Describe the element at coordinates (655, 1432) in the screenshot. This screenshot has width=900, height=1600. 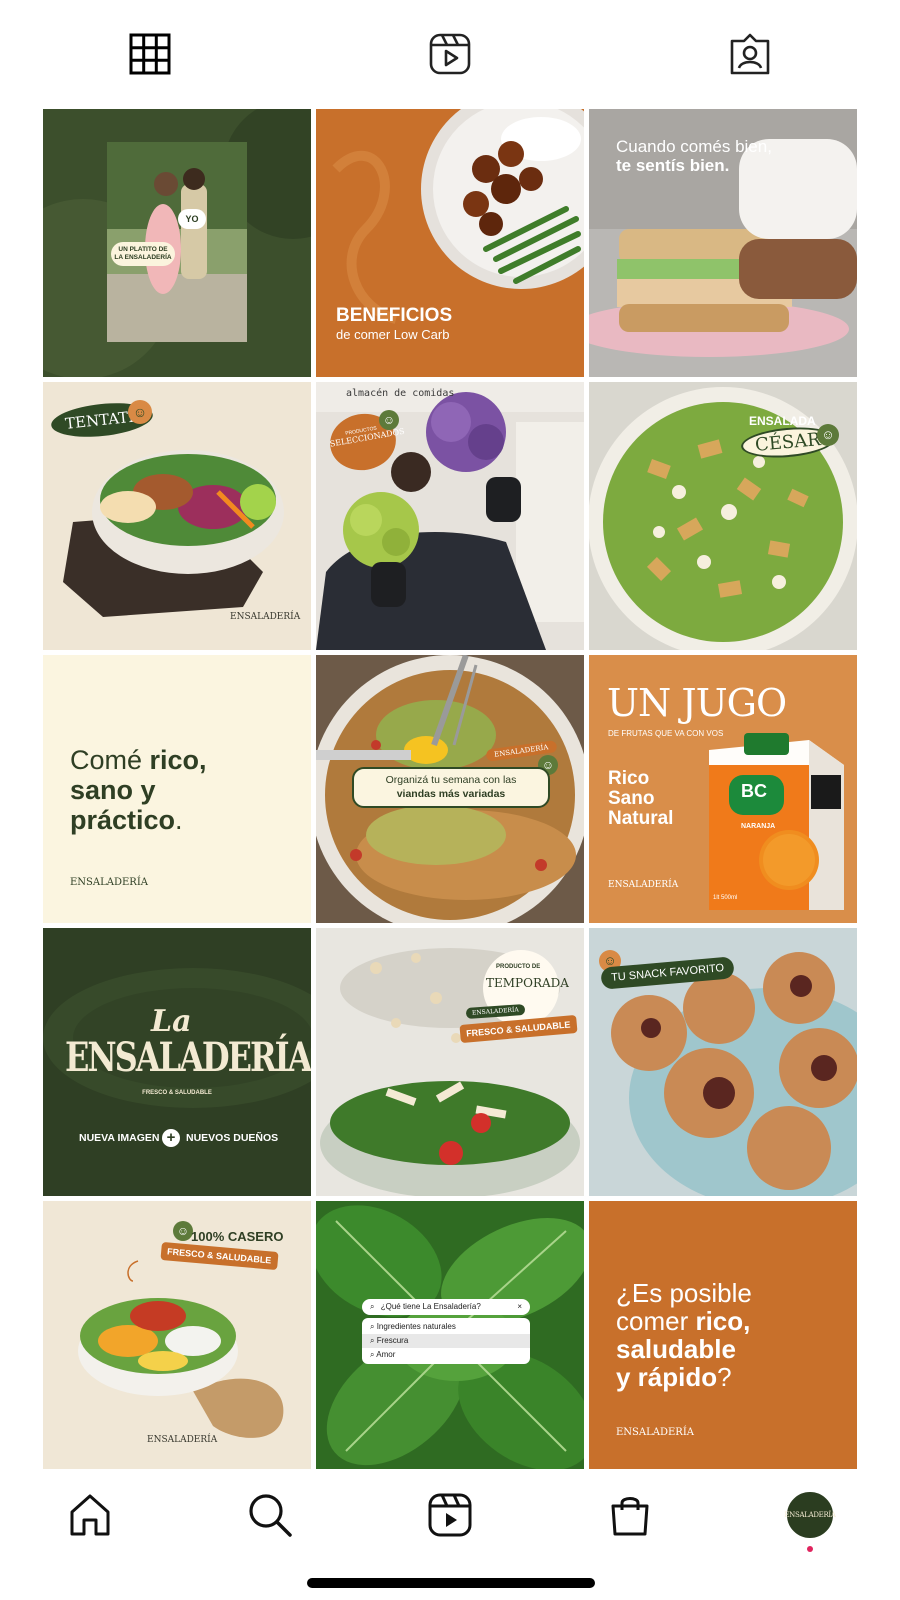
I see `post-15-logo: ENSALADERÍA` at that location.